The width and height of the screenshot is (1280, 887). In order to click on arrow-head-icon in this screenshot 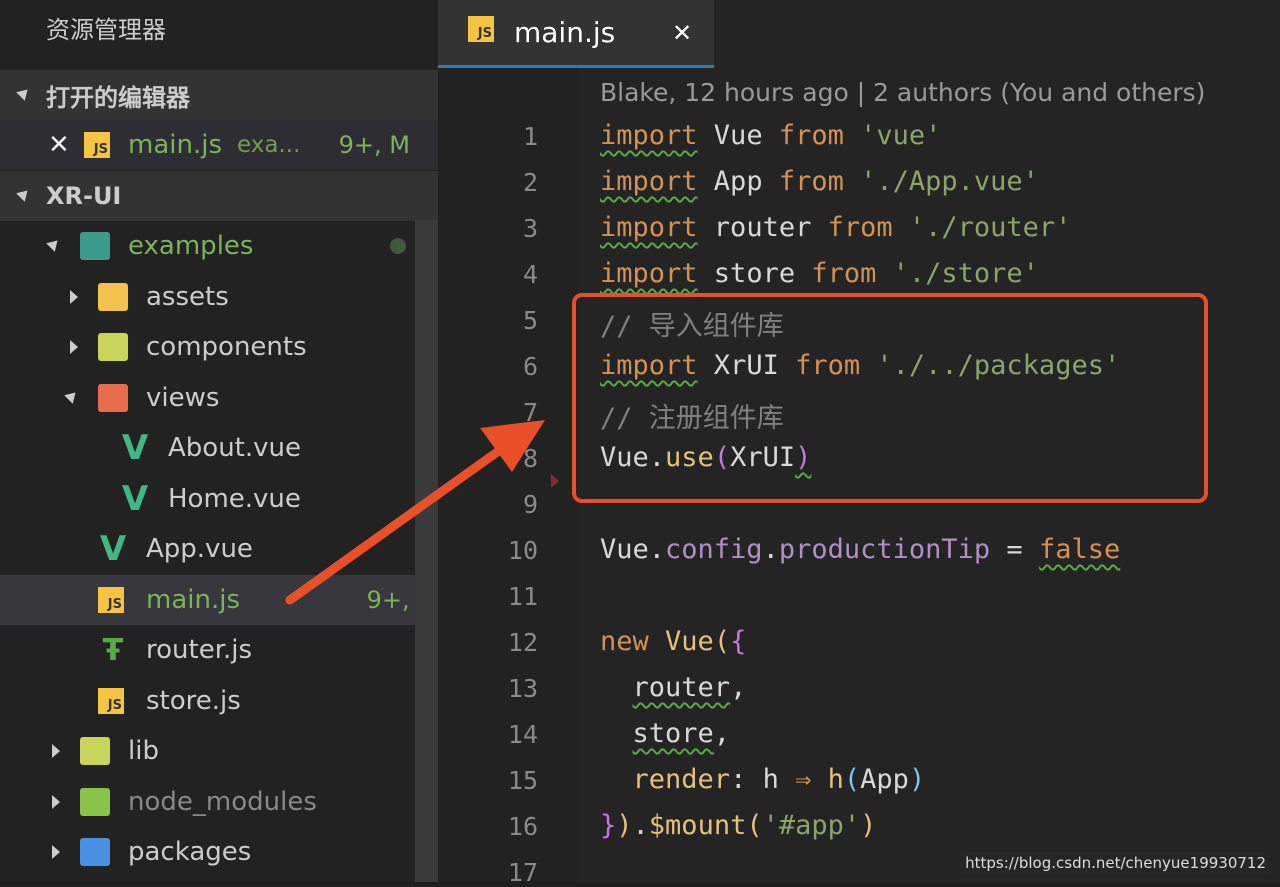, I will do `click(512, 446)`.